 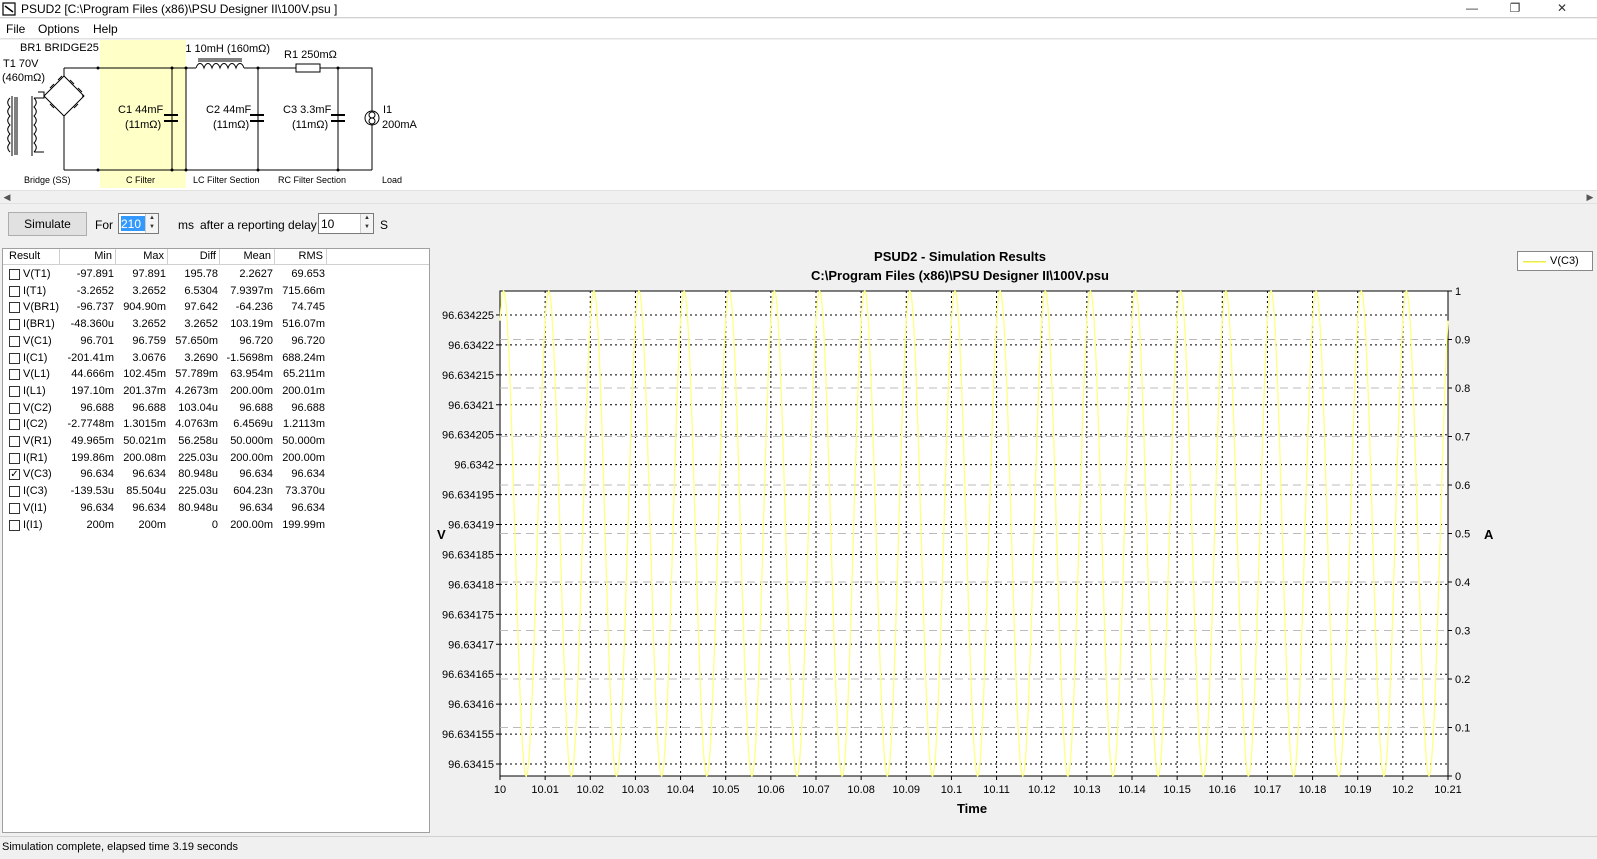 I want to click on legend-swatch, so click(x=1534, y=262).